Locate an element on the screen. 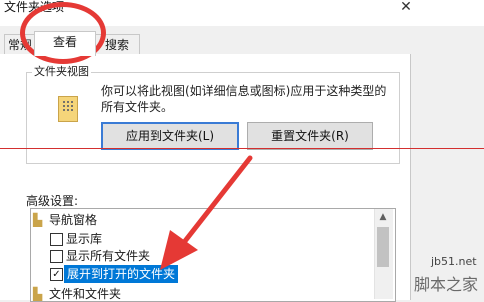 Image resolution: width=484 pixels, height=302 pixels. checkbox-checked: ✓ is located at coordinates (56, 274).